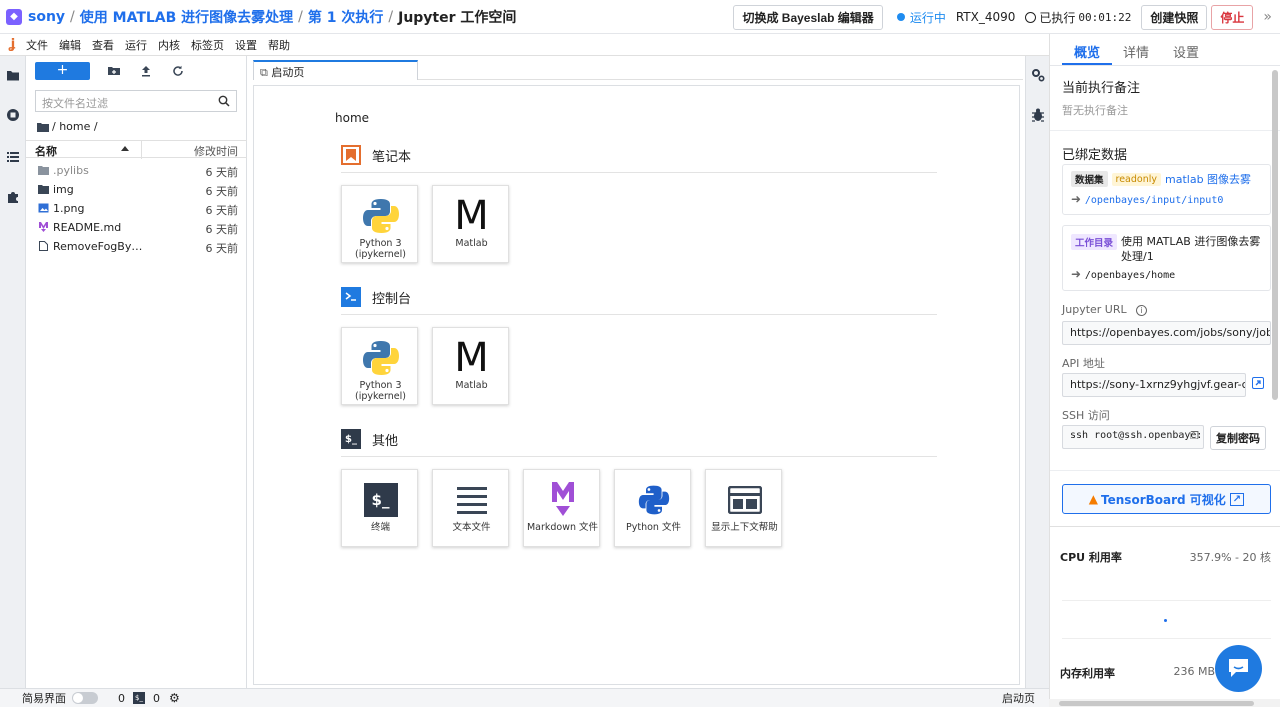  I want to click on switch-editor-button: 切换成 Bayeslab 编辑器, so click(808, 17).